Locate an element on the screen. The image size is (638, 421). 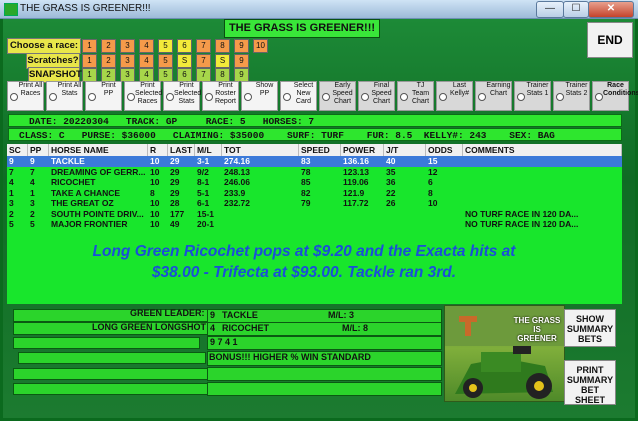
table-cell-power: 117.72 is located at coordinates (356, 203).